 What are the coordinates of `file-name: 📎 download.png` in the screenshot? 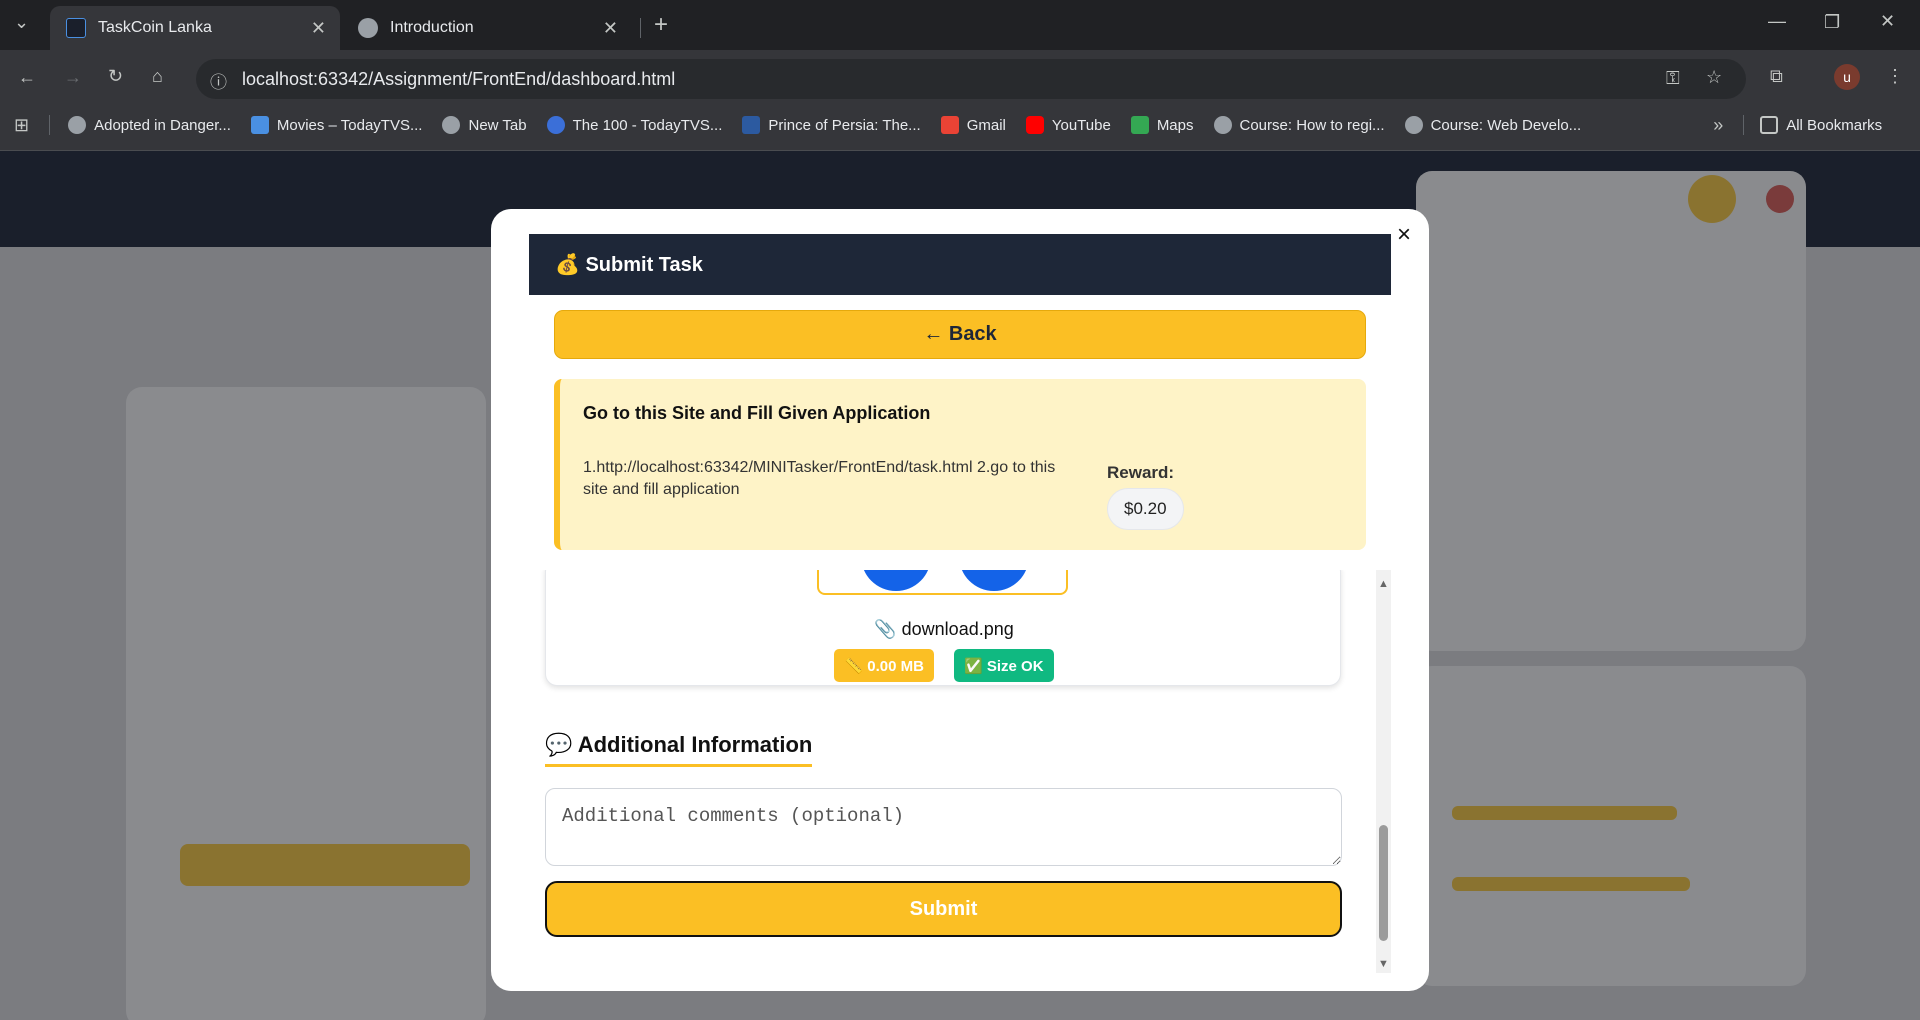 It's located at (944, 629).